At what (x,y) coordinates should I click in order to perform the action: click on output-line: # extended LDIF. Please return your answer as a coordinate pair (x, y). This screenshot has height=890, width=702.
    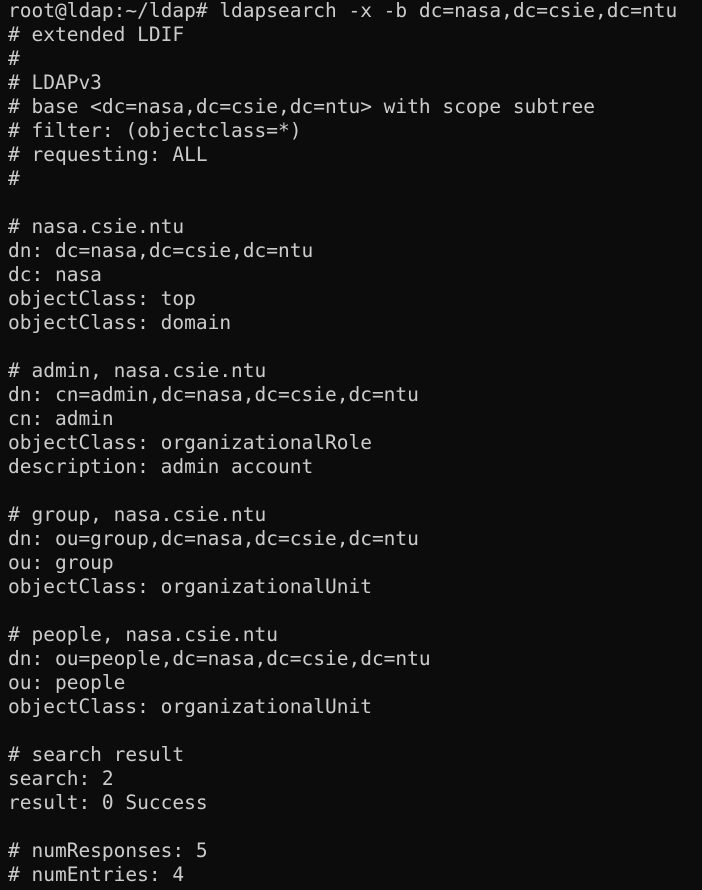
    Looking at the image, I should click on (96, 34).